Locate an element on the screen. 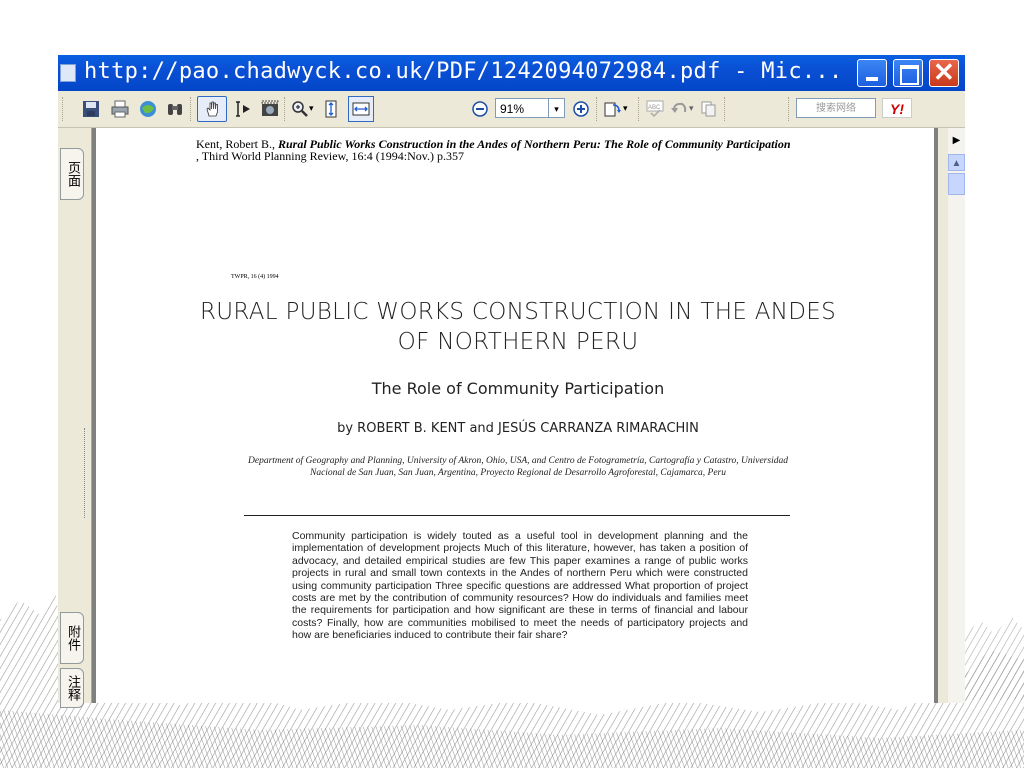 The image size is (1024, 768). snapshot-icon is located at coordinates (270, 109).